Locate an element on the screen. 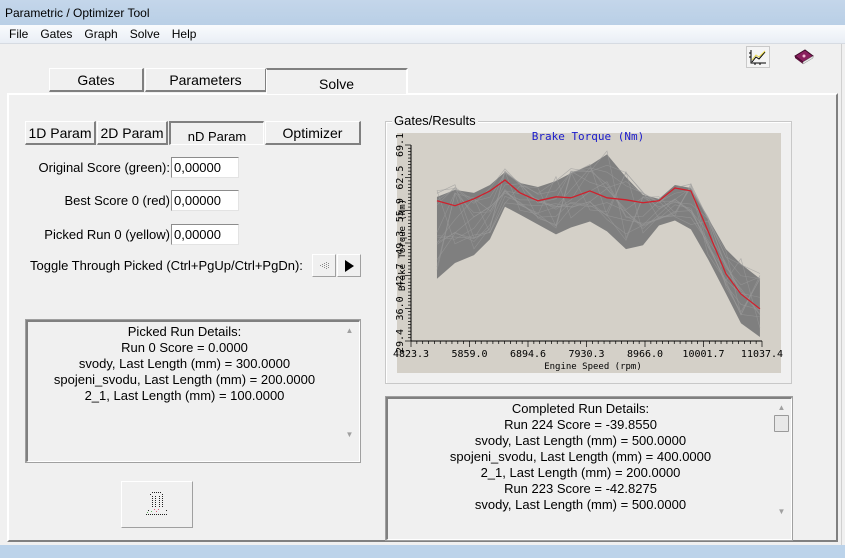  subtab-1d-param-label: 1D Param is located at coordinates (60, 133).